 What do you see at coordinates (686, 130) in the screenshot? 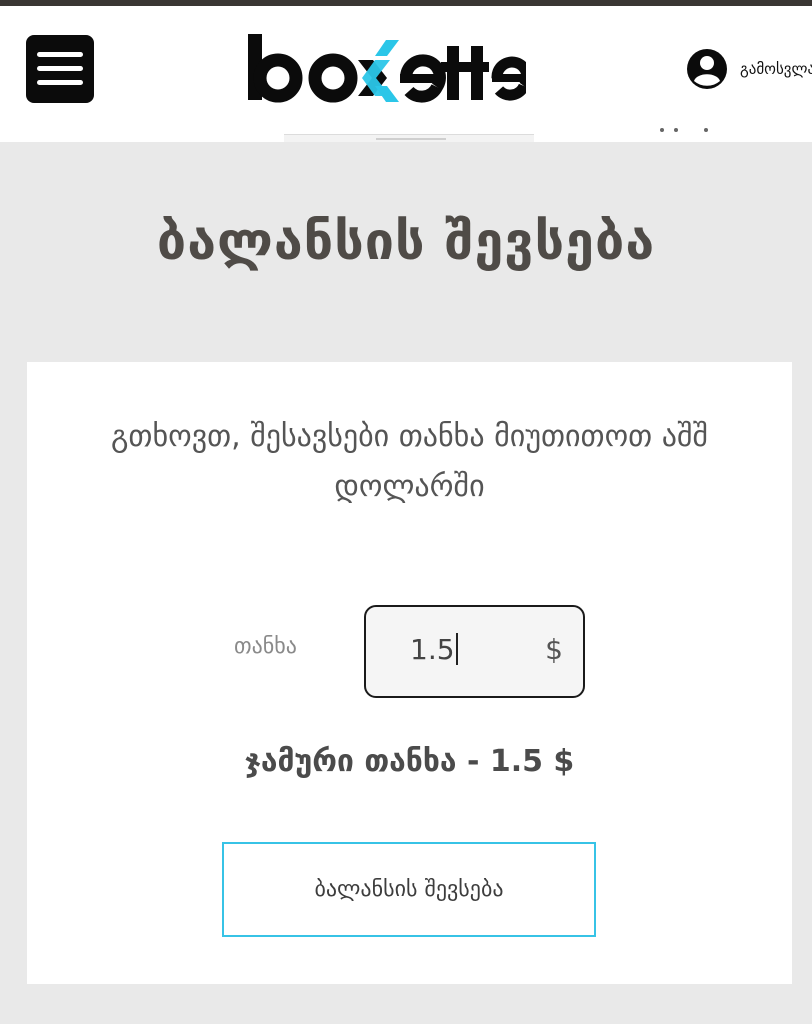
I see `decorative-dots` at bounding box center [686, 130].